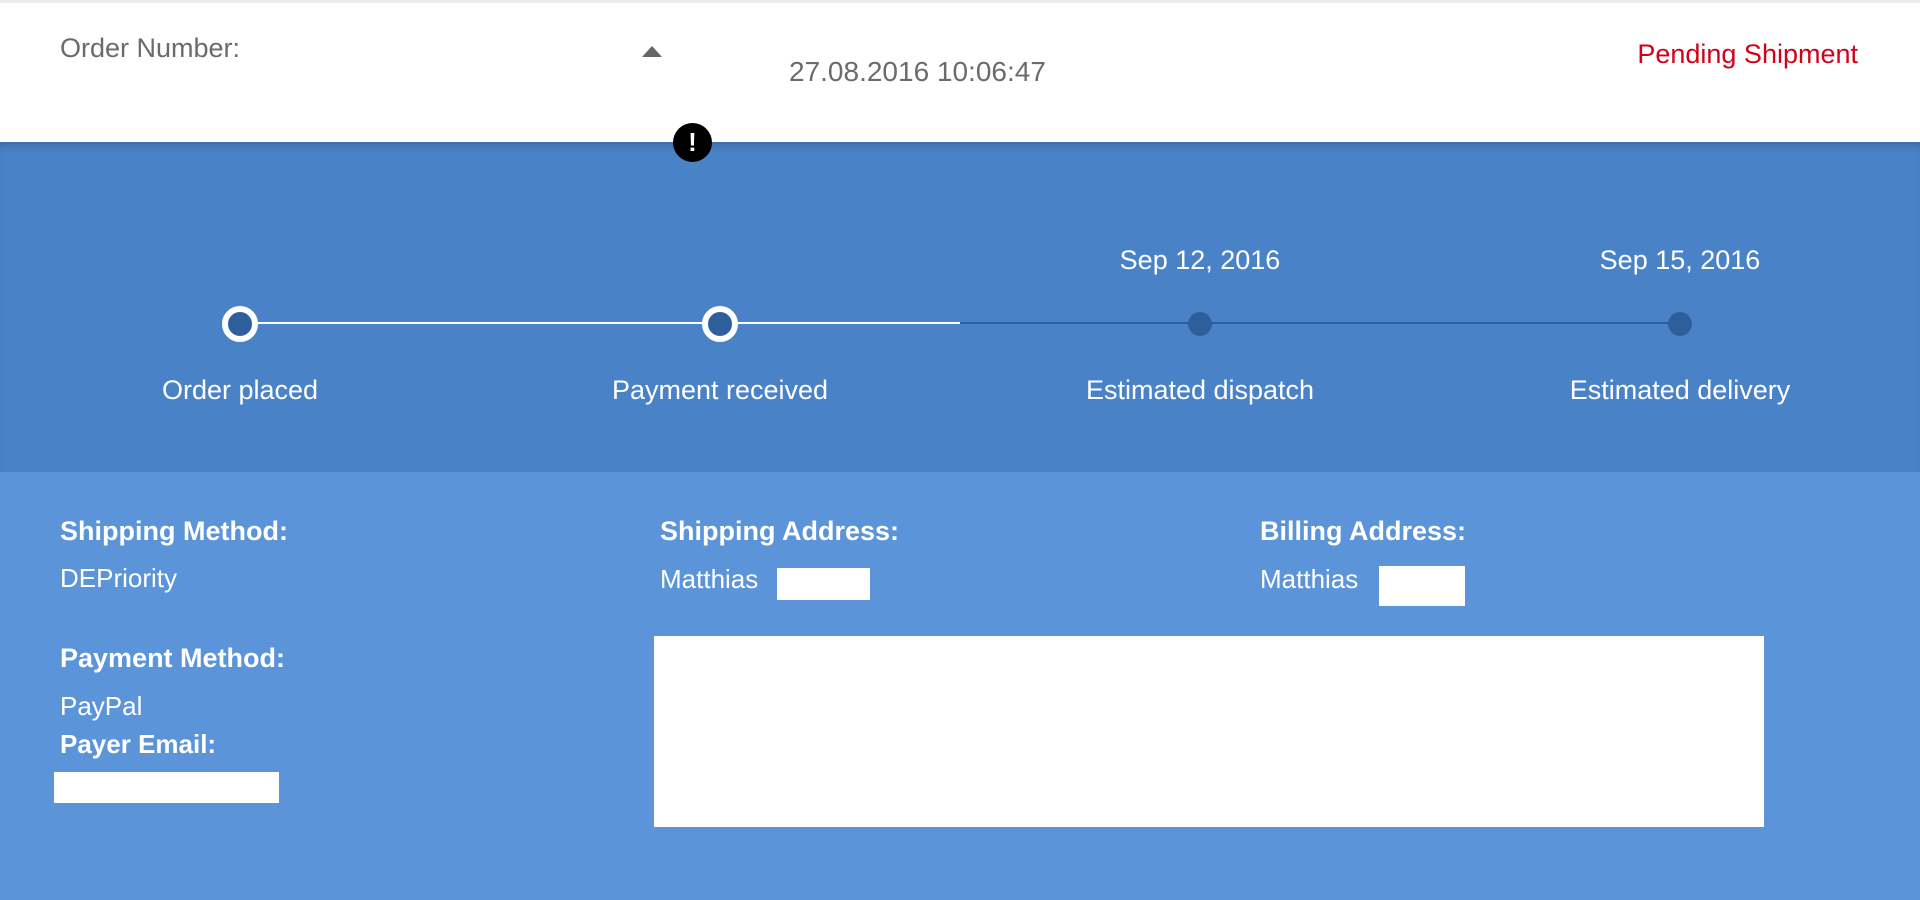 The width and height of the screenshot is (1920, 900). I want to click on step-label: Payment received, so click(720, 390).